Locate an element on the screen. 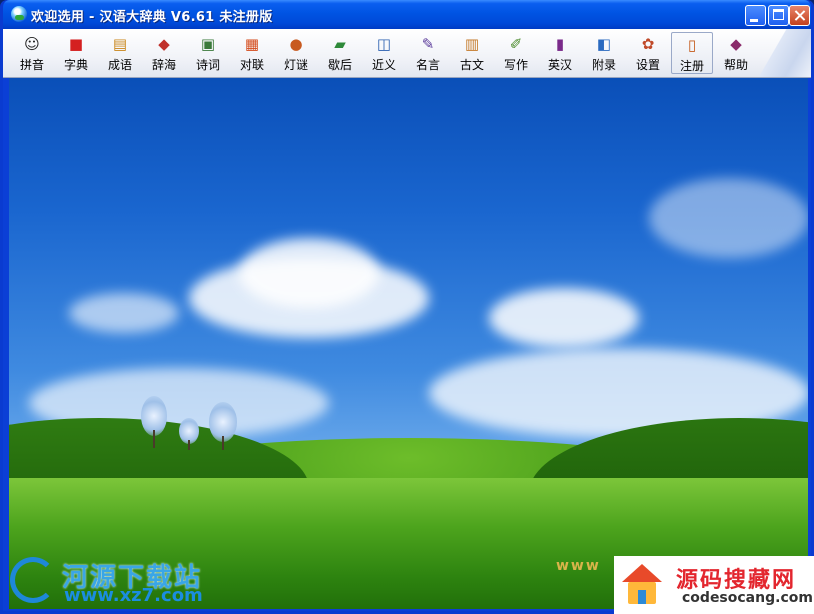 The image size is (814, 614). toolbar-button-4: ◆ 辞海 is located at coordinates (164, 53).